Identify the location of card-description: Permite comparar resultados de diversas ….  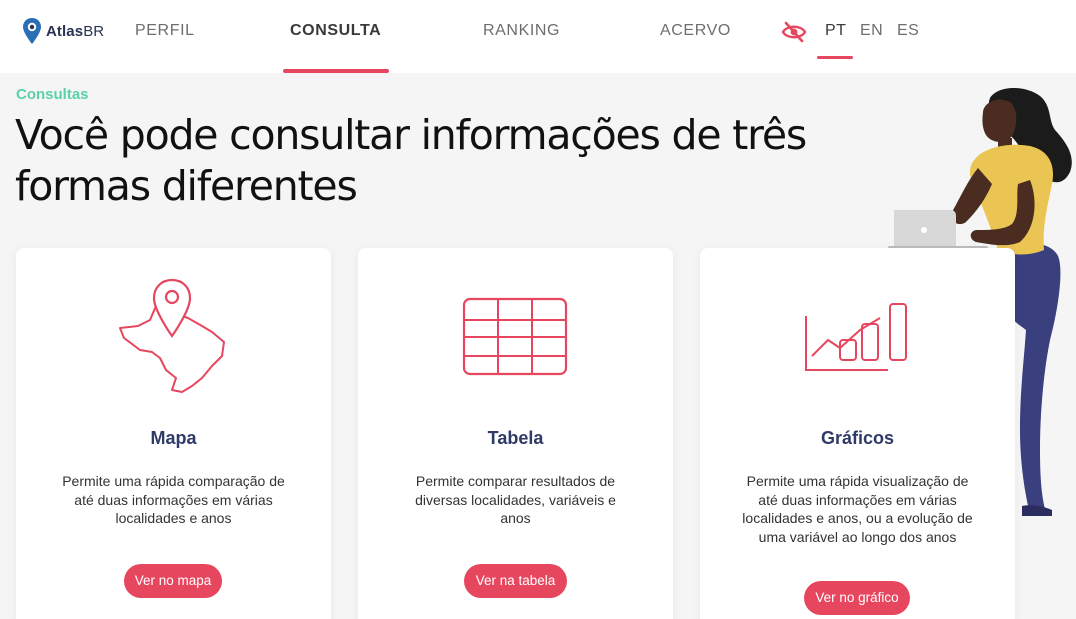
(515, 499).